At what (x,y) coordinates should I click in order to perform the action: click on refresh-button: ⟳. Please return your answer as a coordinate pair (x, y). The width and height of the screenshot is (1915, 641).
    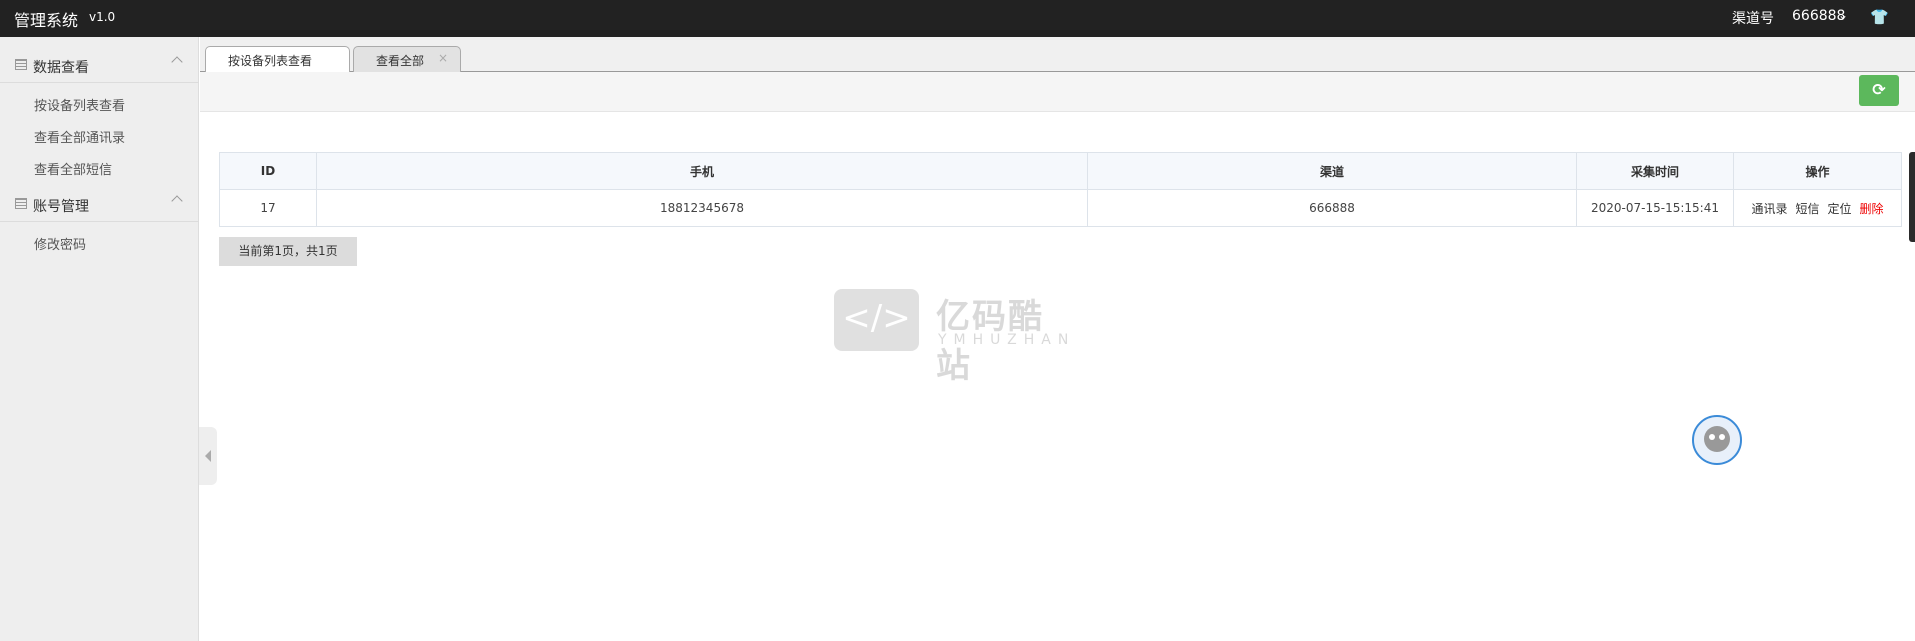
    Looking at the image, I should click on (1879, 90).